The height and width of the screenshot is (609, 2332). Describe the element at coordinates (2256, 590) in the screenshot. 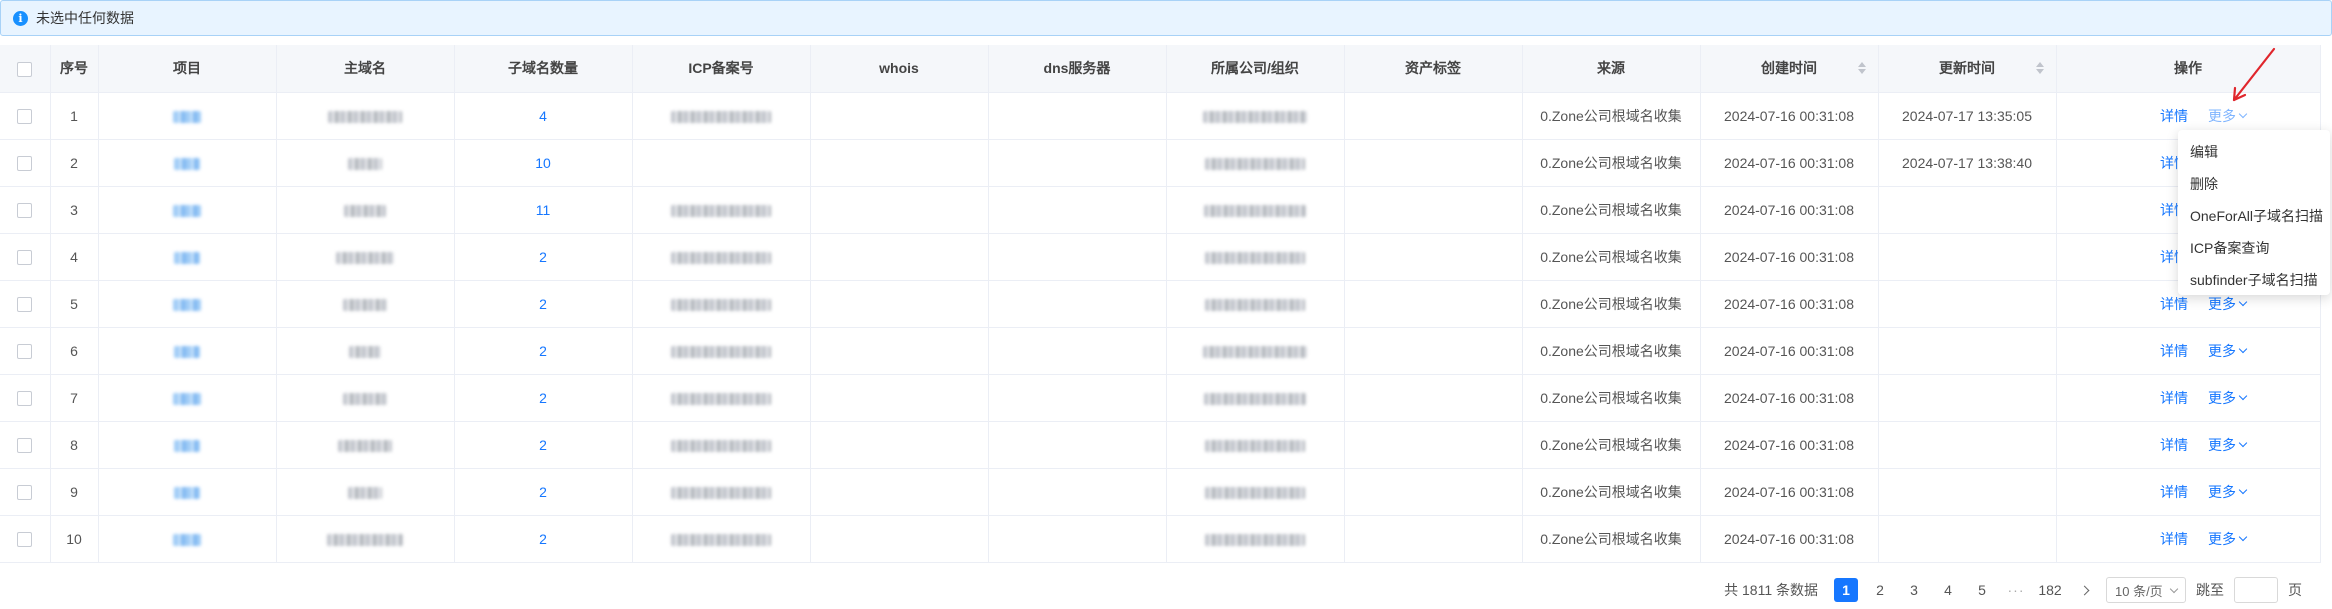

I see `jump-page-input` at that location.